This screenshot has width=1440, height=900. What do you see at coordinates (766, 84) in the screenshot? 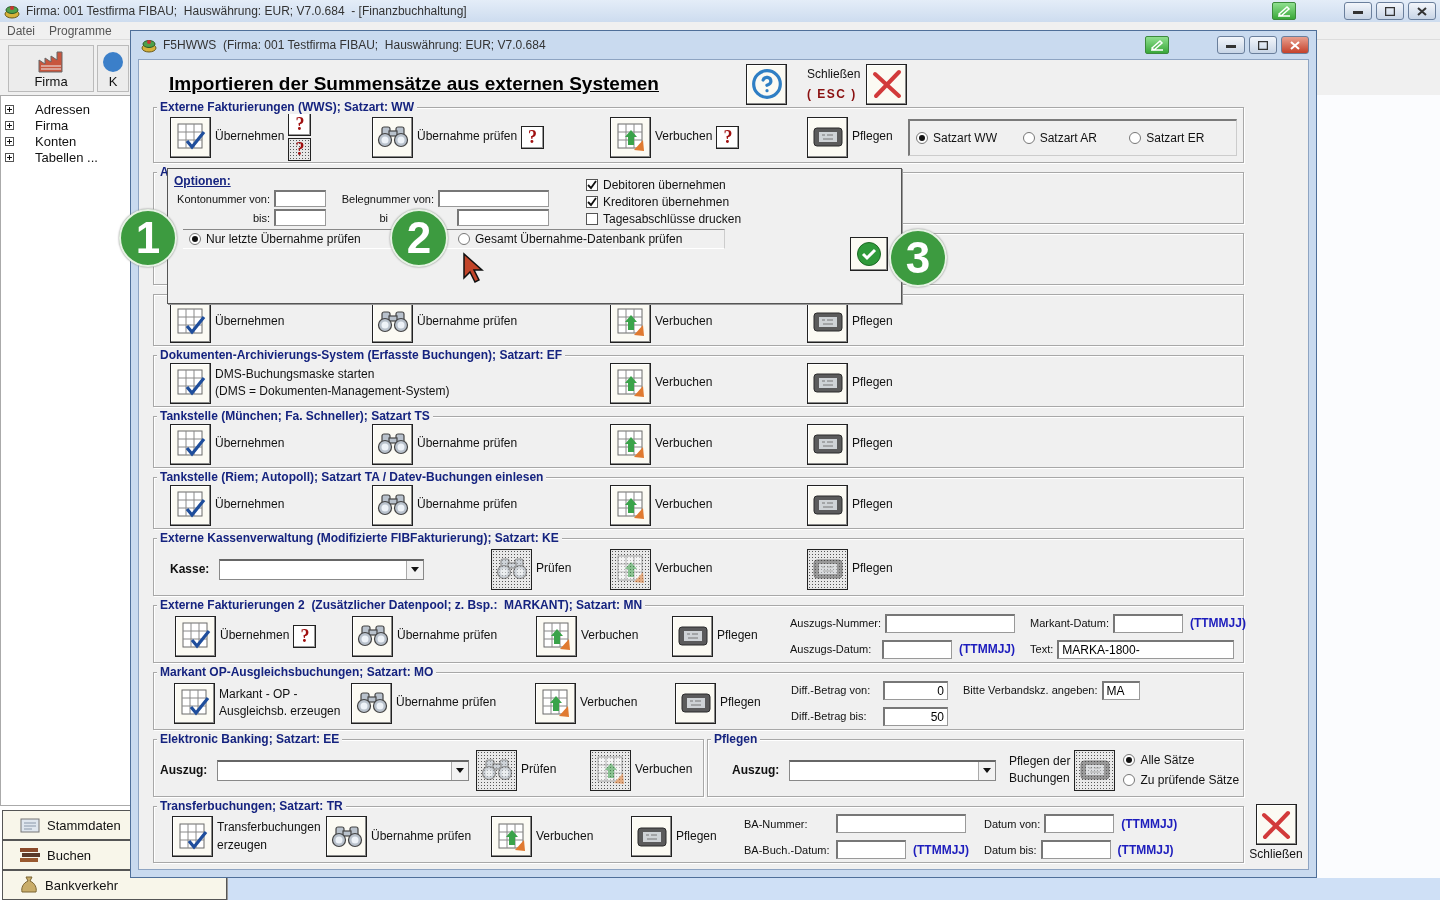
I see `help-button` at bounding box center [766, 84].